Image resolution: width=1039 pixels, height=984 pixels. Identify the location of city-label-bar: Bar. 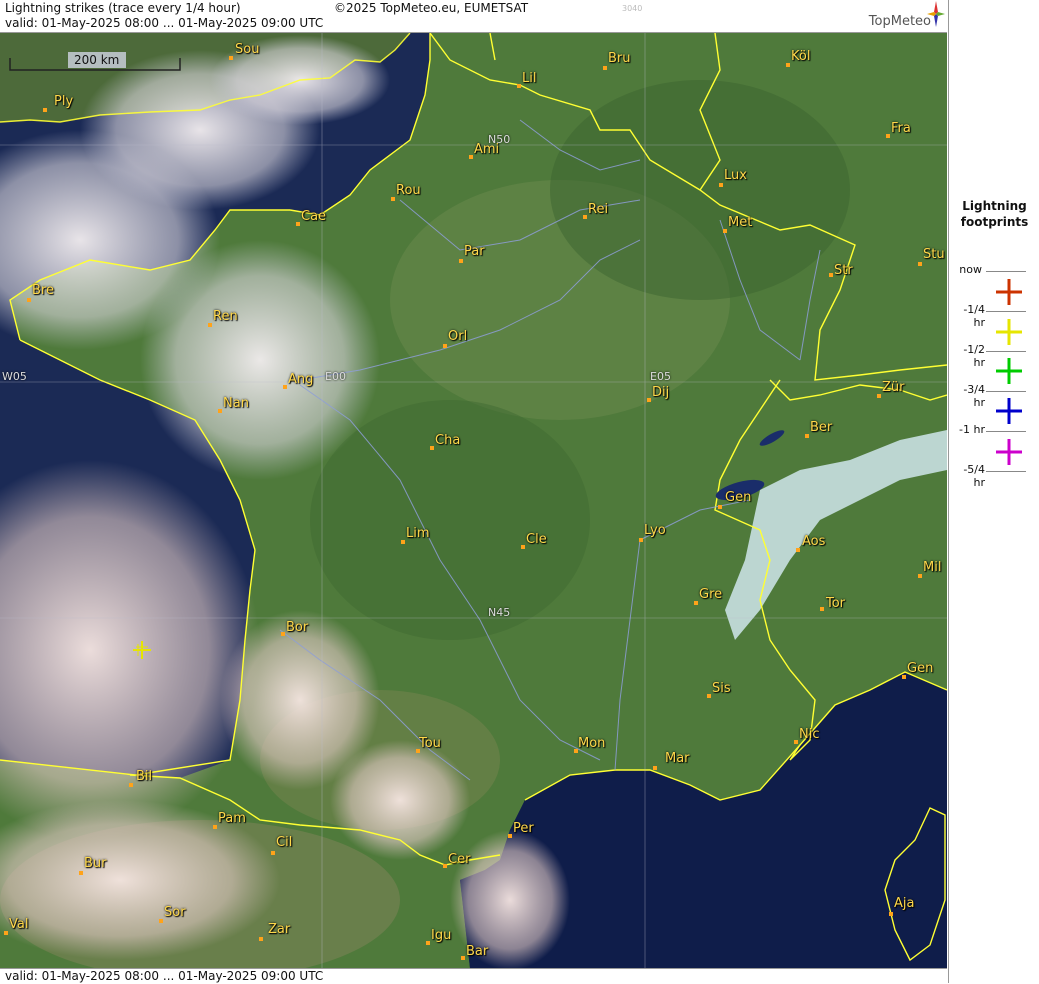
(477, 951).